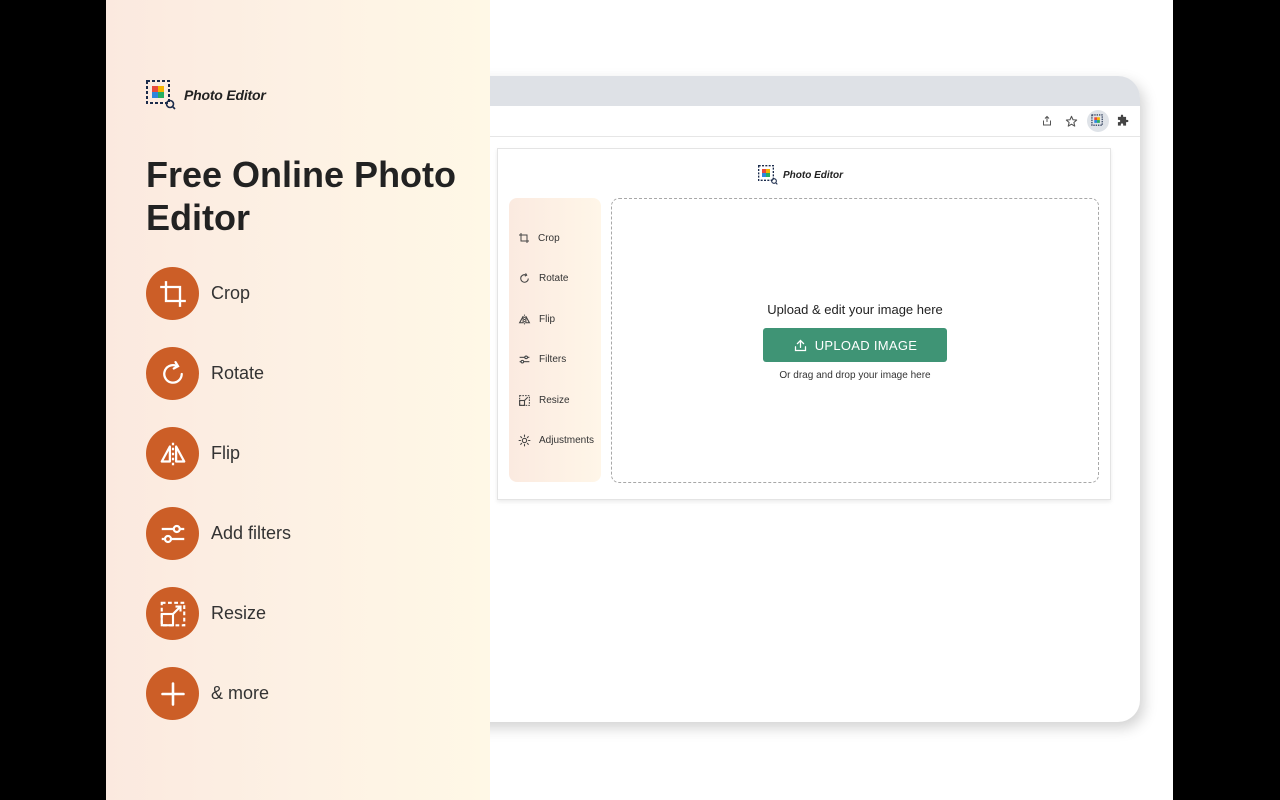 Image resolution: width=1280 pixels, height=800 pixels. Describe the element at coordinates (306, 196) in the screenshot. I see `headline: Free Online Photo Editor` at that location.